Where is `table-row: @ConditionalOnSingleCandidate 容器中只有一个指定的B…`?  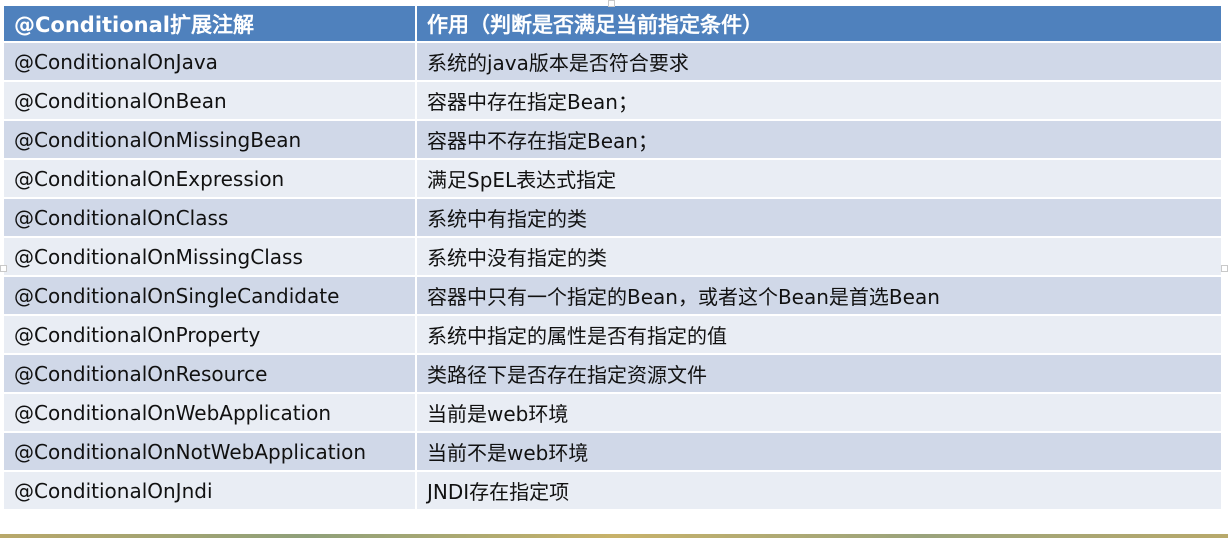
table-row: @ConditionalOnSingleCandidate 容器中只有一个指定的B… is located at coordinates (612, 295).